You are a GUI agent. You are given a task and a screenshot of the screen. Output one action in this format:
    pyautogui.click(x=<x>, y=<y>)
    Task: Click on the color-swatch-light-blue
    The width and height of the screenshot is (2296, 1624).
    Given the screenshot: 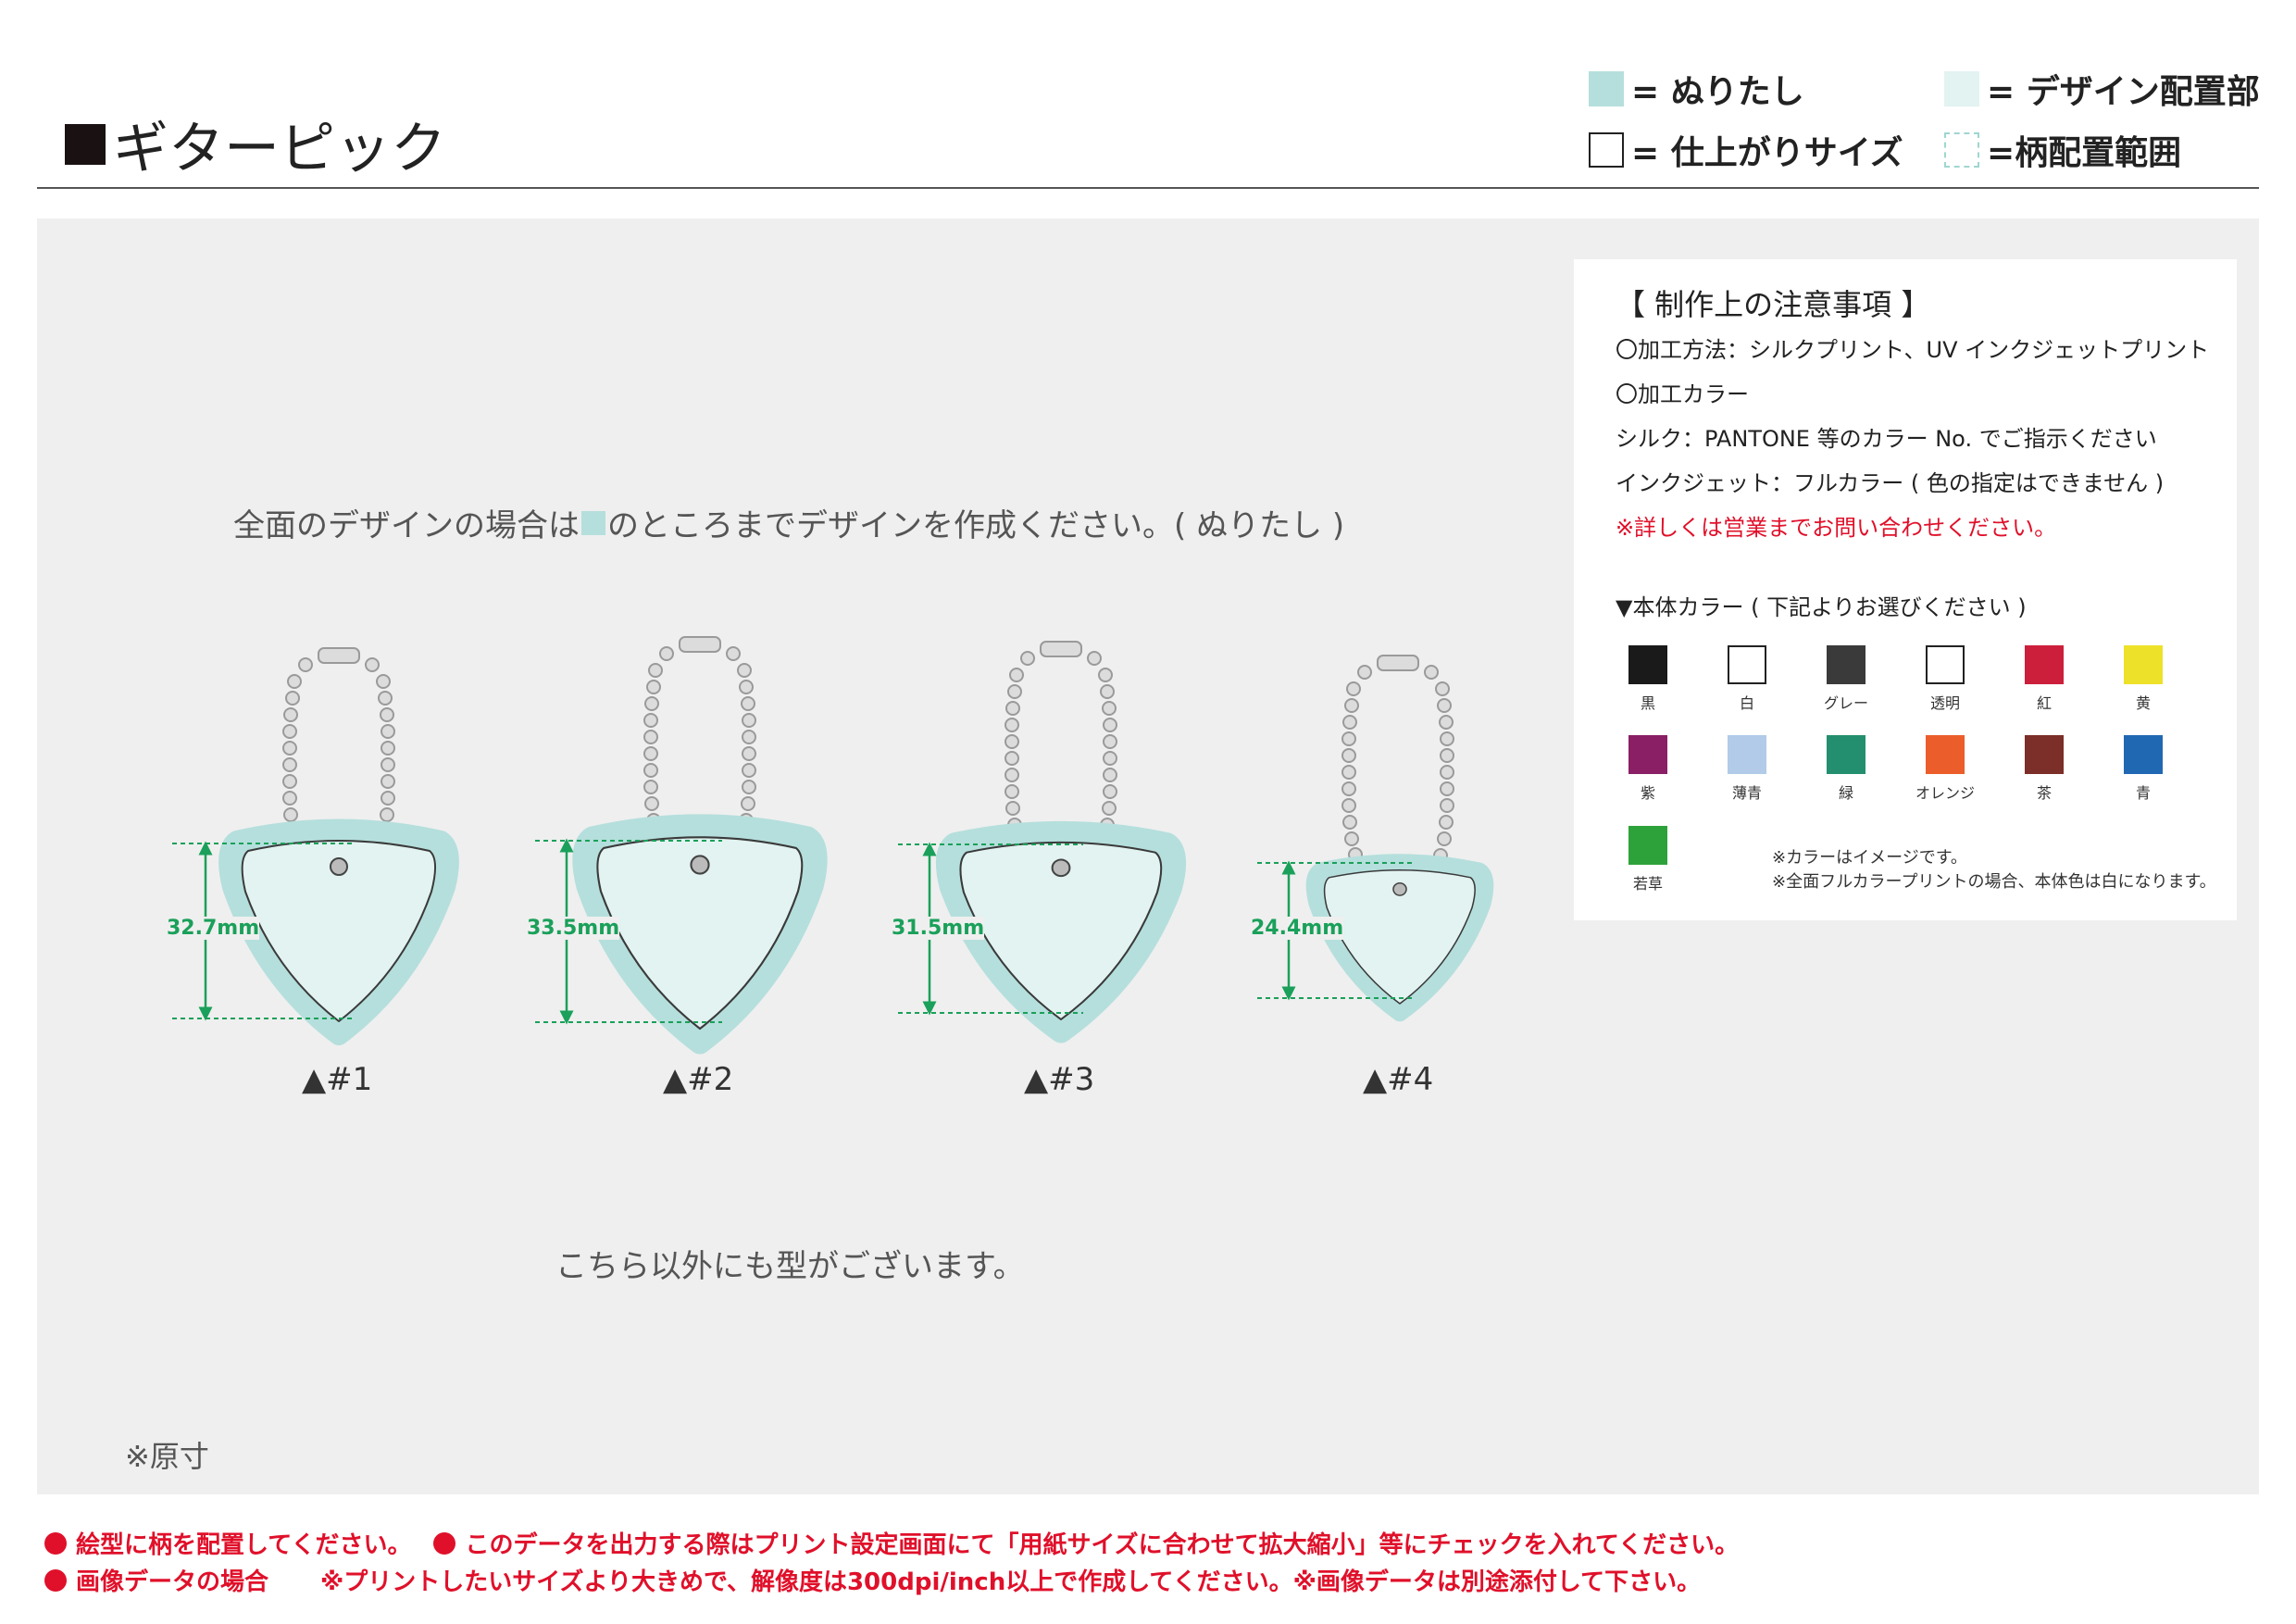 What is the action you would take?
    pyautogui.click(x=1747, y=754)
    